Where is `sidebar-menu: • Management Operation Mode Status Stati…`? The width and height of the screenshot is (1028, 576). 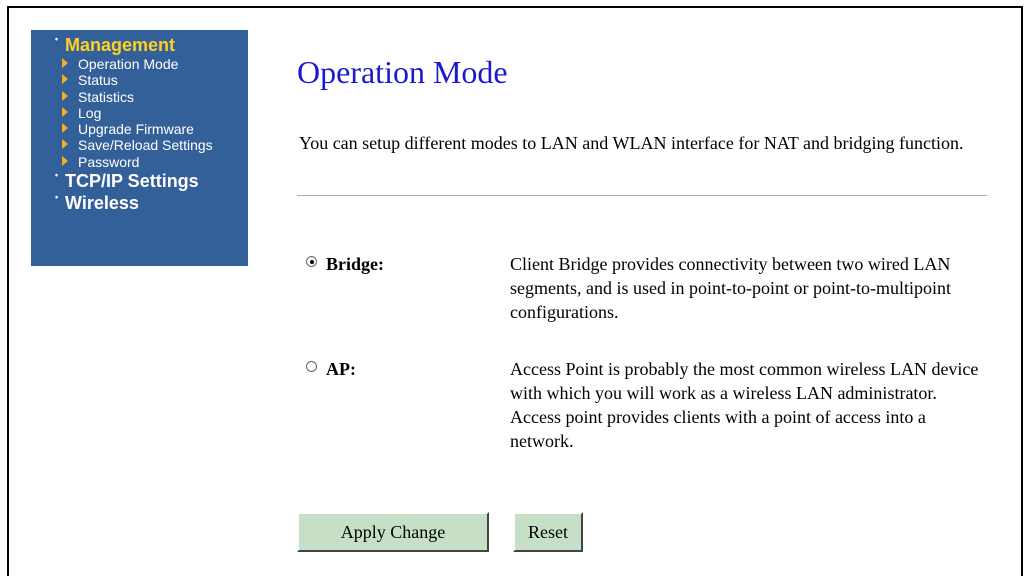 sidebar-menu: • Management Operation Mode Status Stati… is located at coordinates (139, 148).